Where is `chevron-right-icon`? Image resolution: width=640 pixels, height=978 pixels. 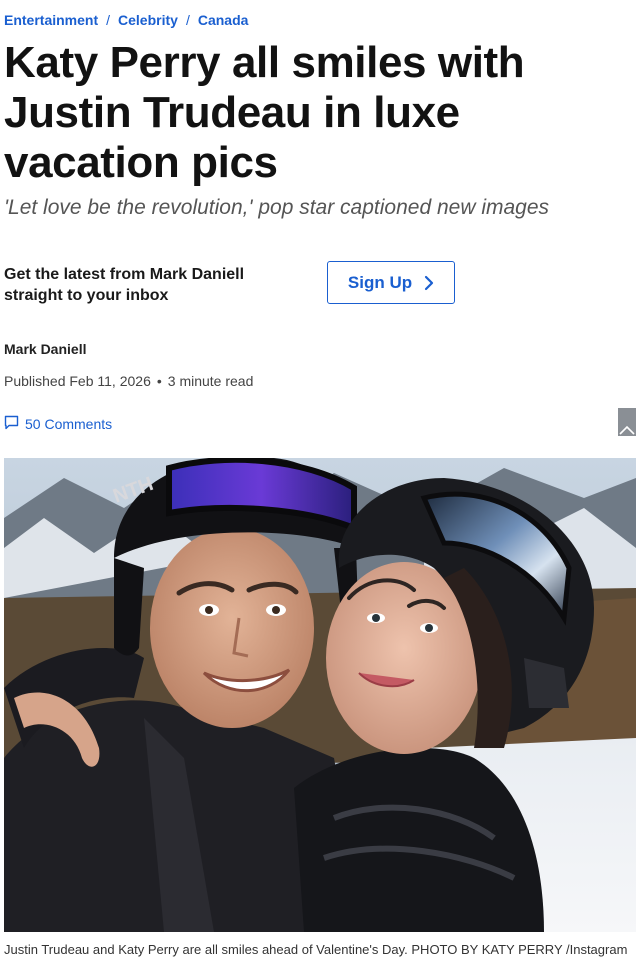 chevron-right-icon is located at coordinates (429, 283).